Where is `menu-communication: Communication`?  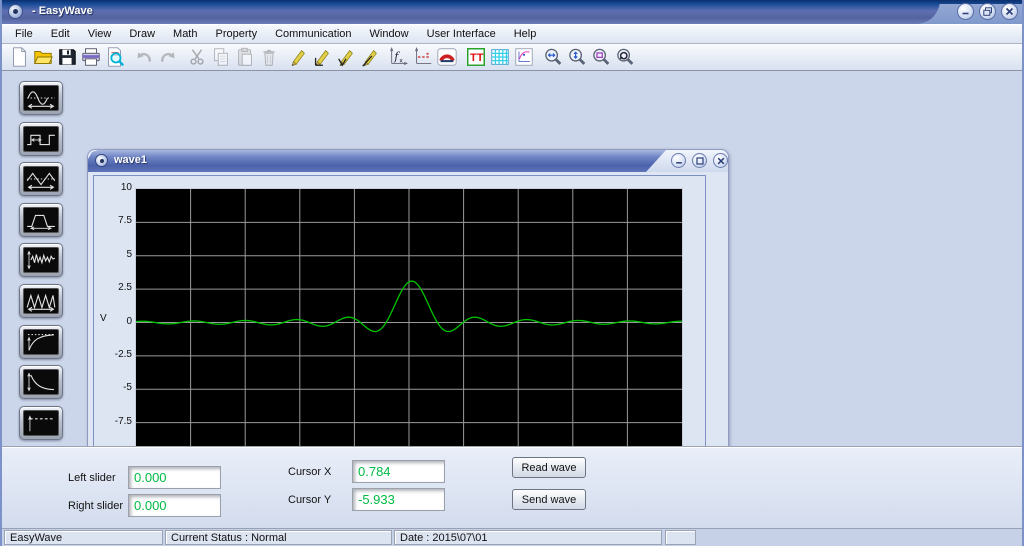
menu-communication: Communication is located at coordinates (313, 34).